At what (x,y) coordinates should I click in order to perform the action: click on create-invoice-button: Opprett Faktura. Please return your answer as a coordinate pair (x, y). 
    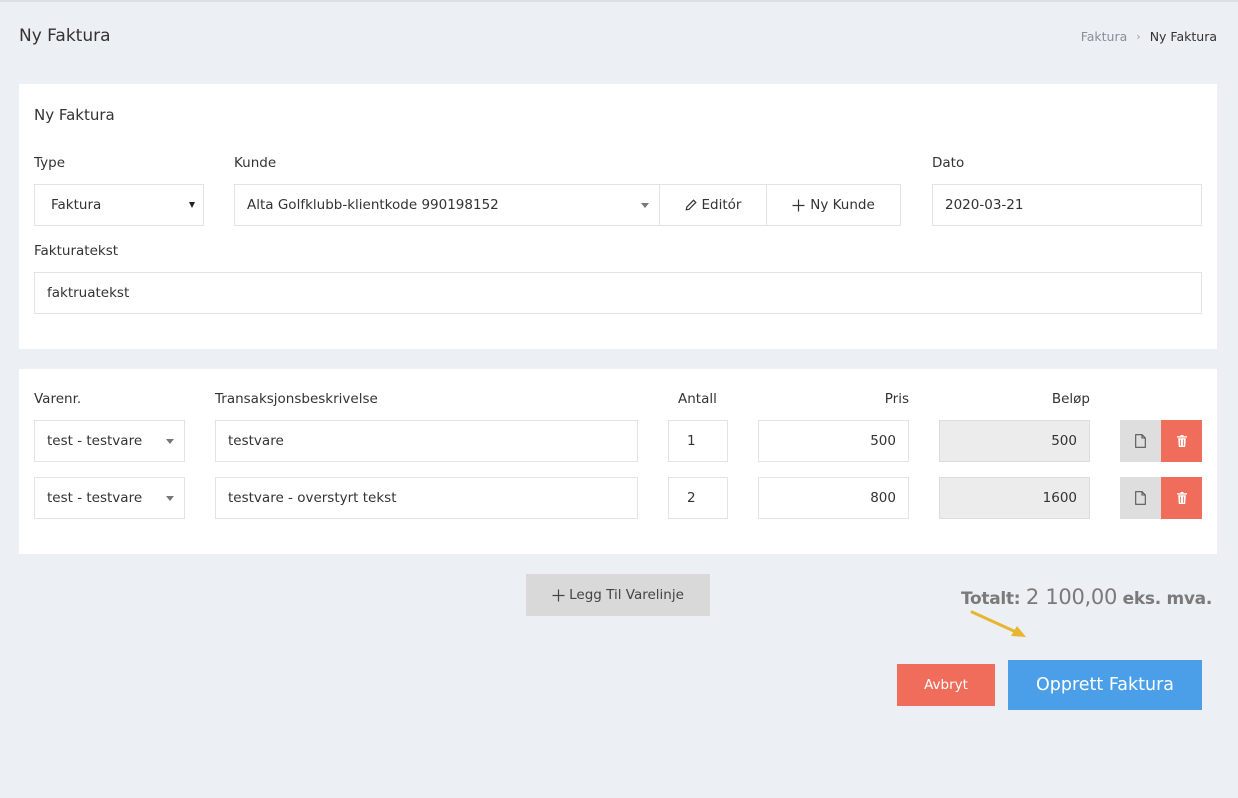
    Looking at the image, I should click on (1105, 685).